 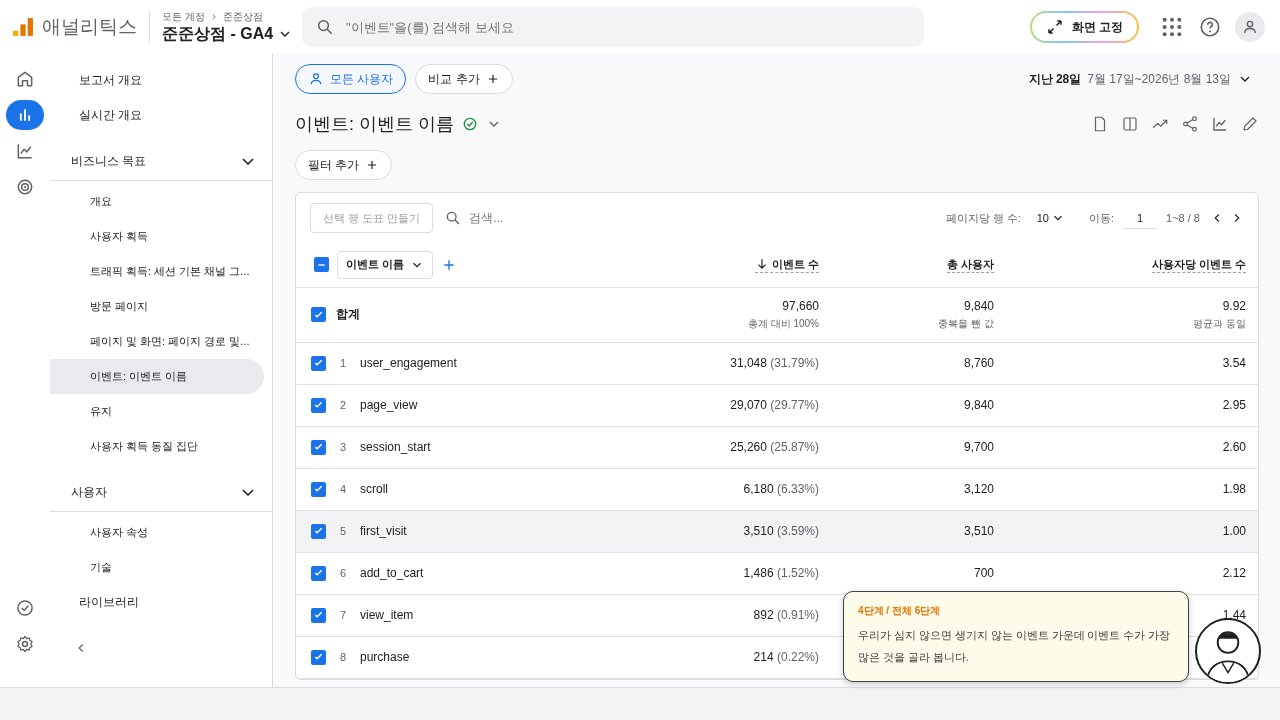 What do you see at coordinates (965, 323) in the screenshot?
I see `total-note: 중복을 뺀 값` at bounding box center [965, 323].